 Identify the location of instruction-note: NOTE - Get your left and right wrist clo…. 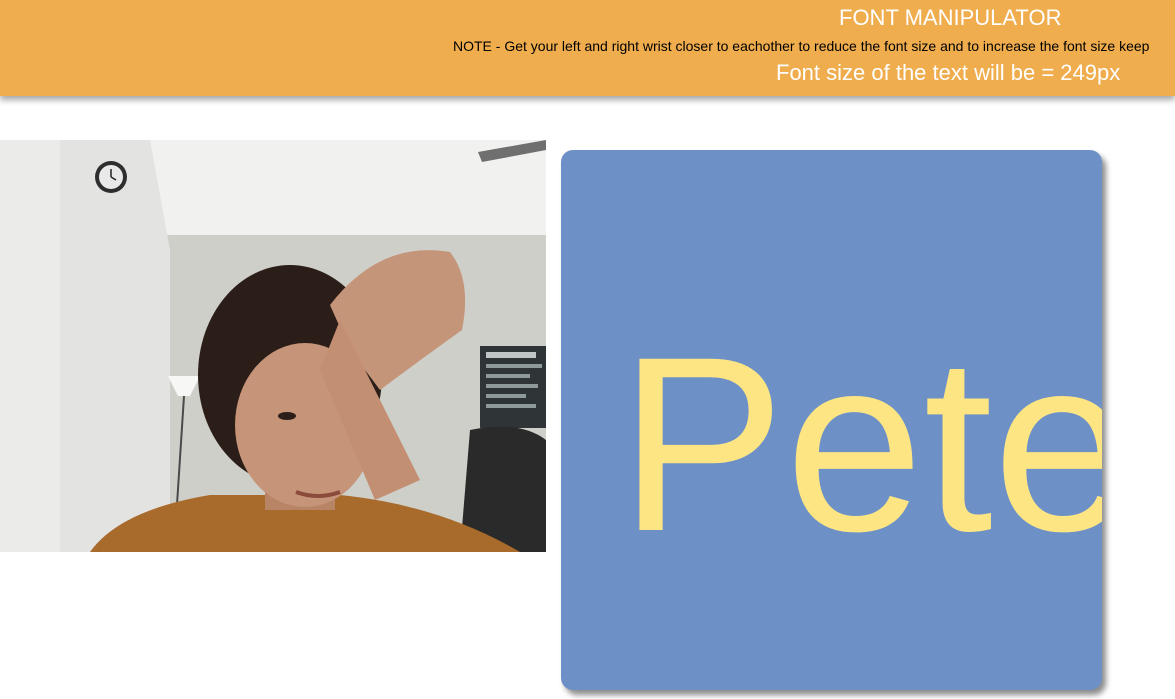
(801, 46).